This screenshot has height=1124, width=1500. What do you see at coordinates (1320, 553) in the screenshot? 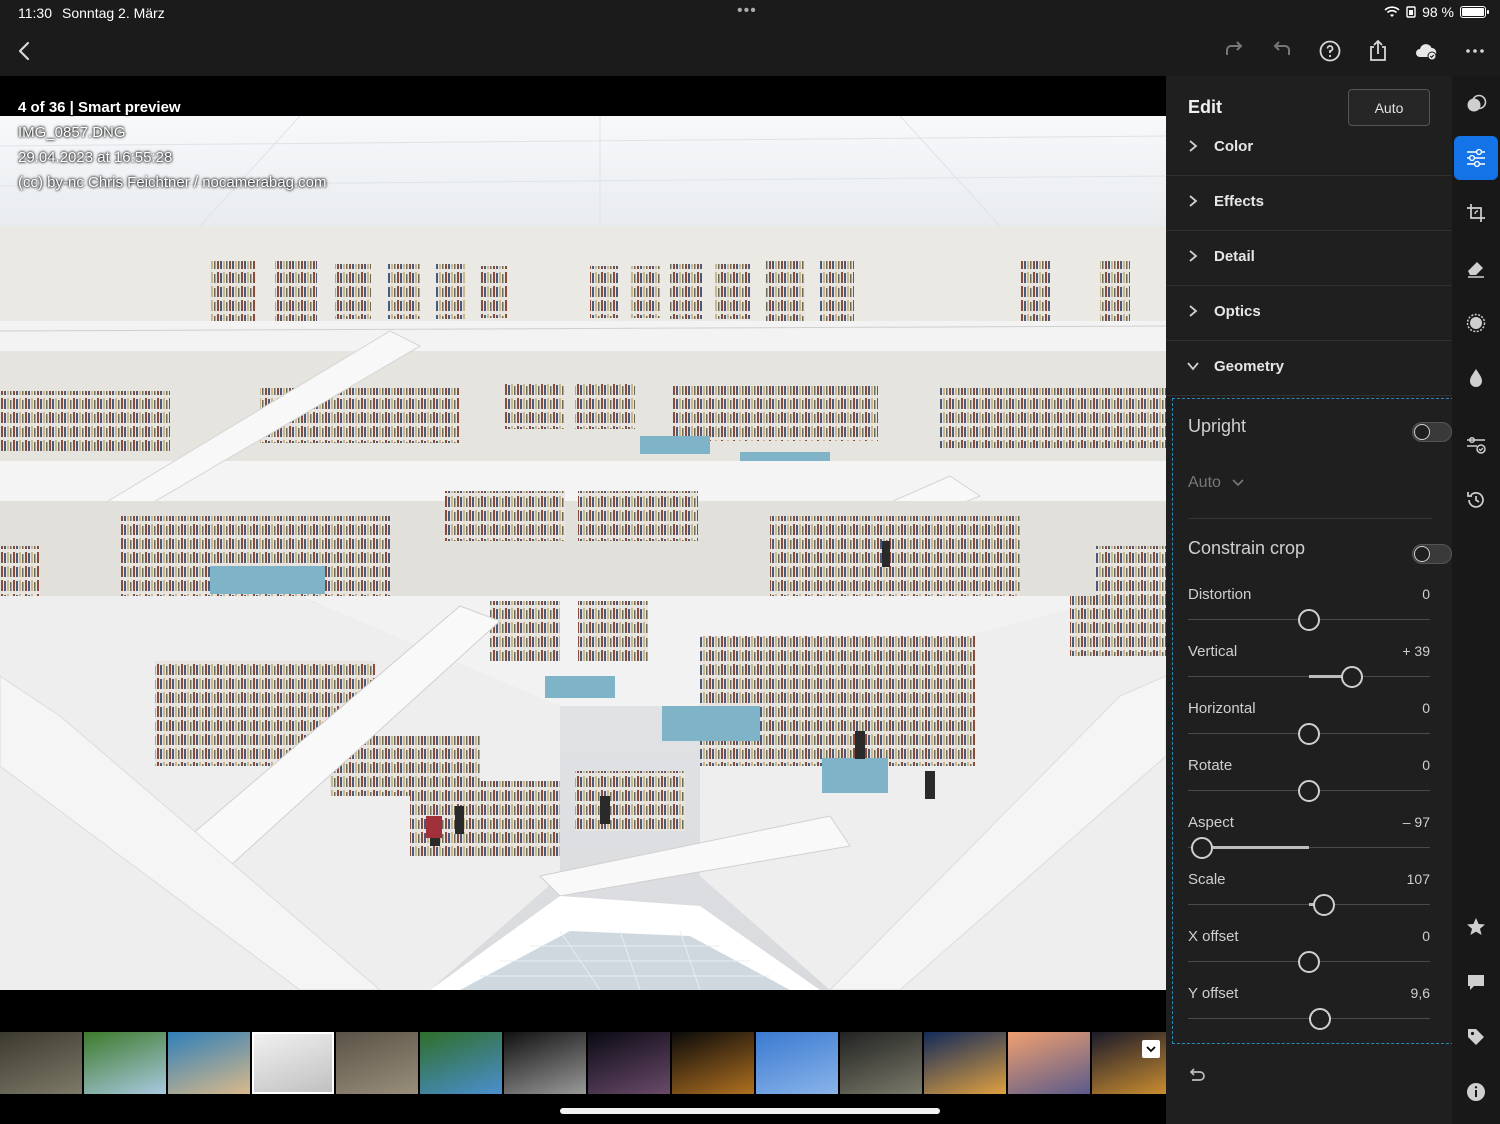
I see `constrain-crop-row: Constrain crop` at bounding box center [1320, 553].